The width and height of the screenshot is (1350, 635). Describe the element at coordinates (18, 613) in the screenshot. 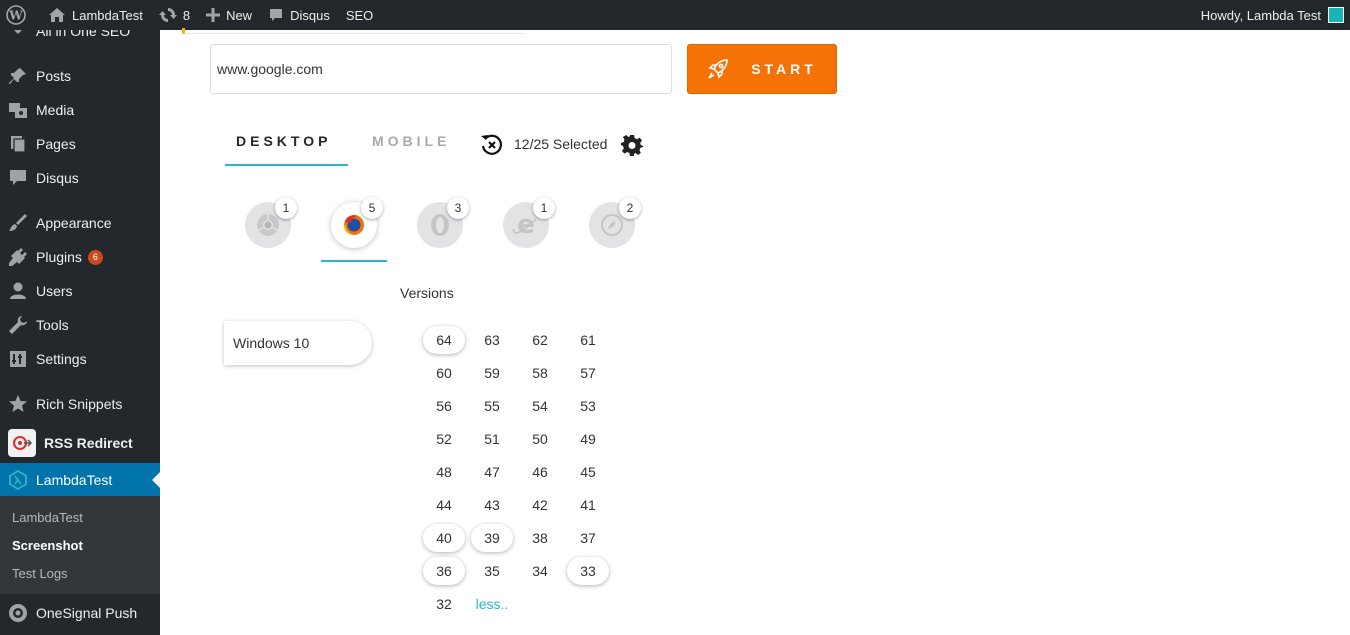

I see `onesignal-icon` at that location.